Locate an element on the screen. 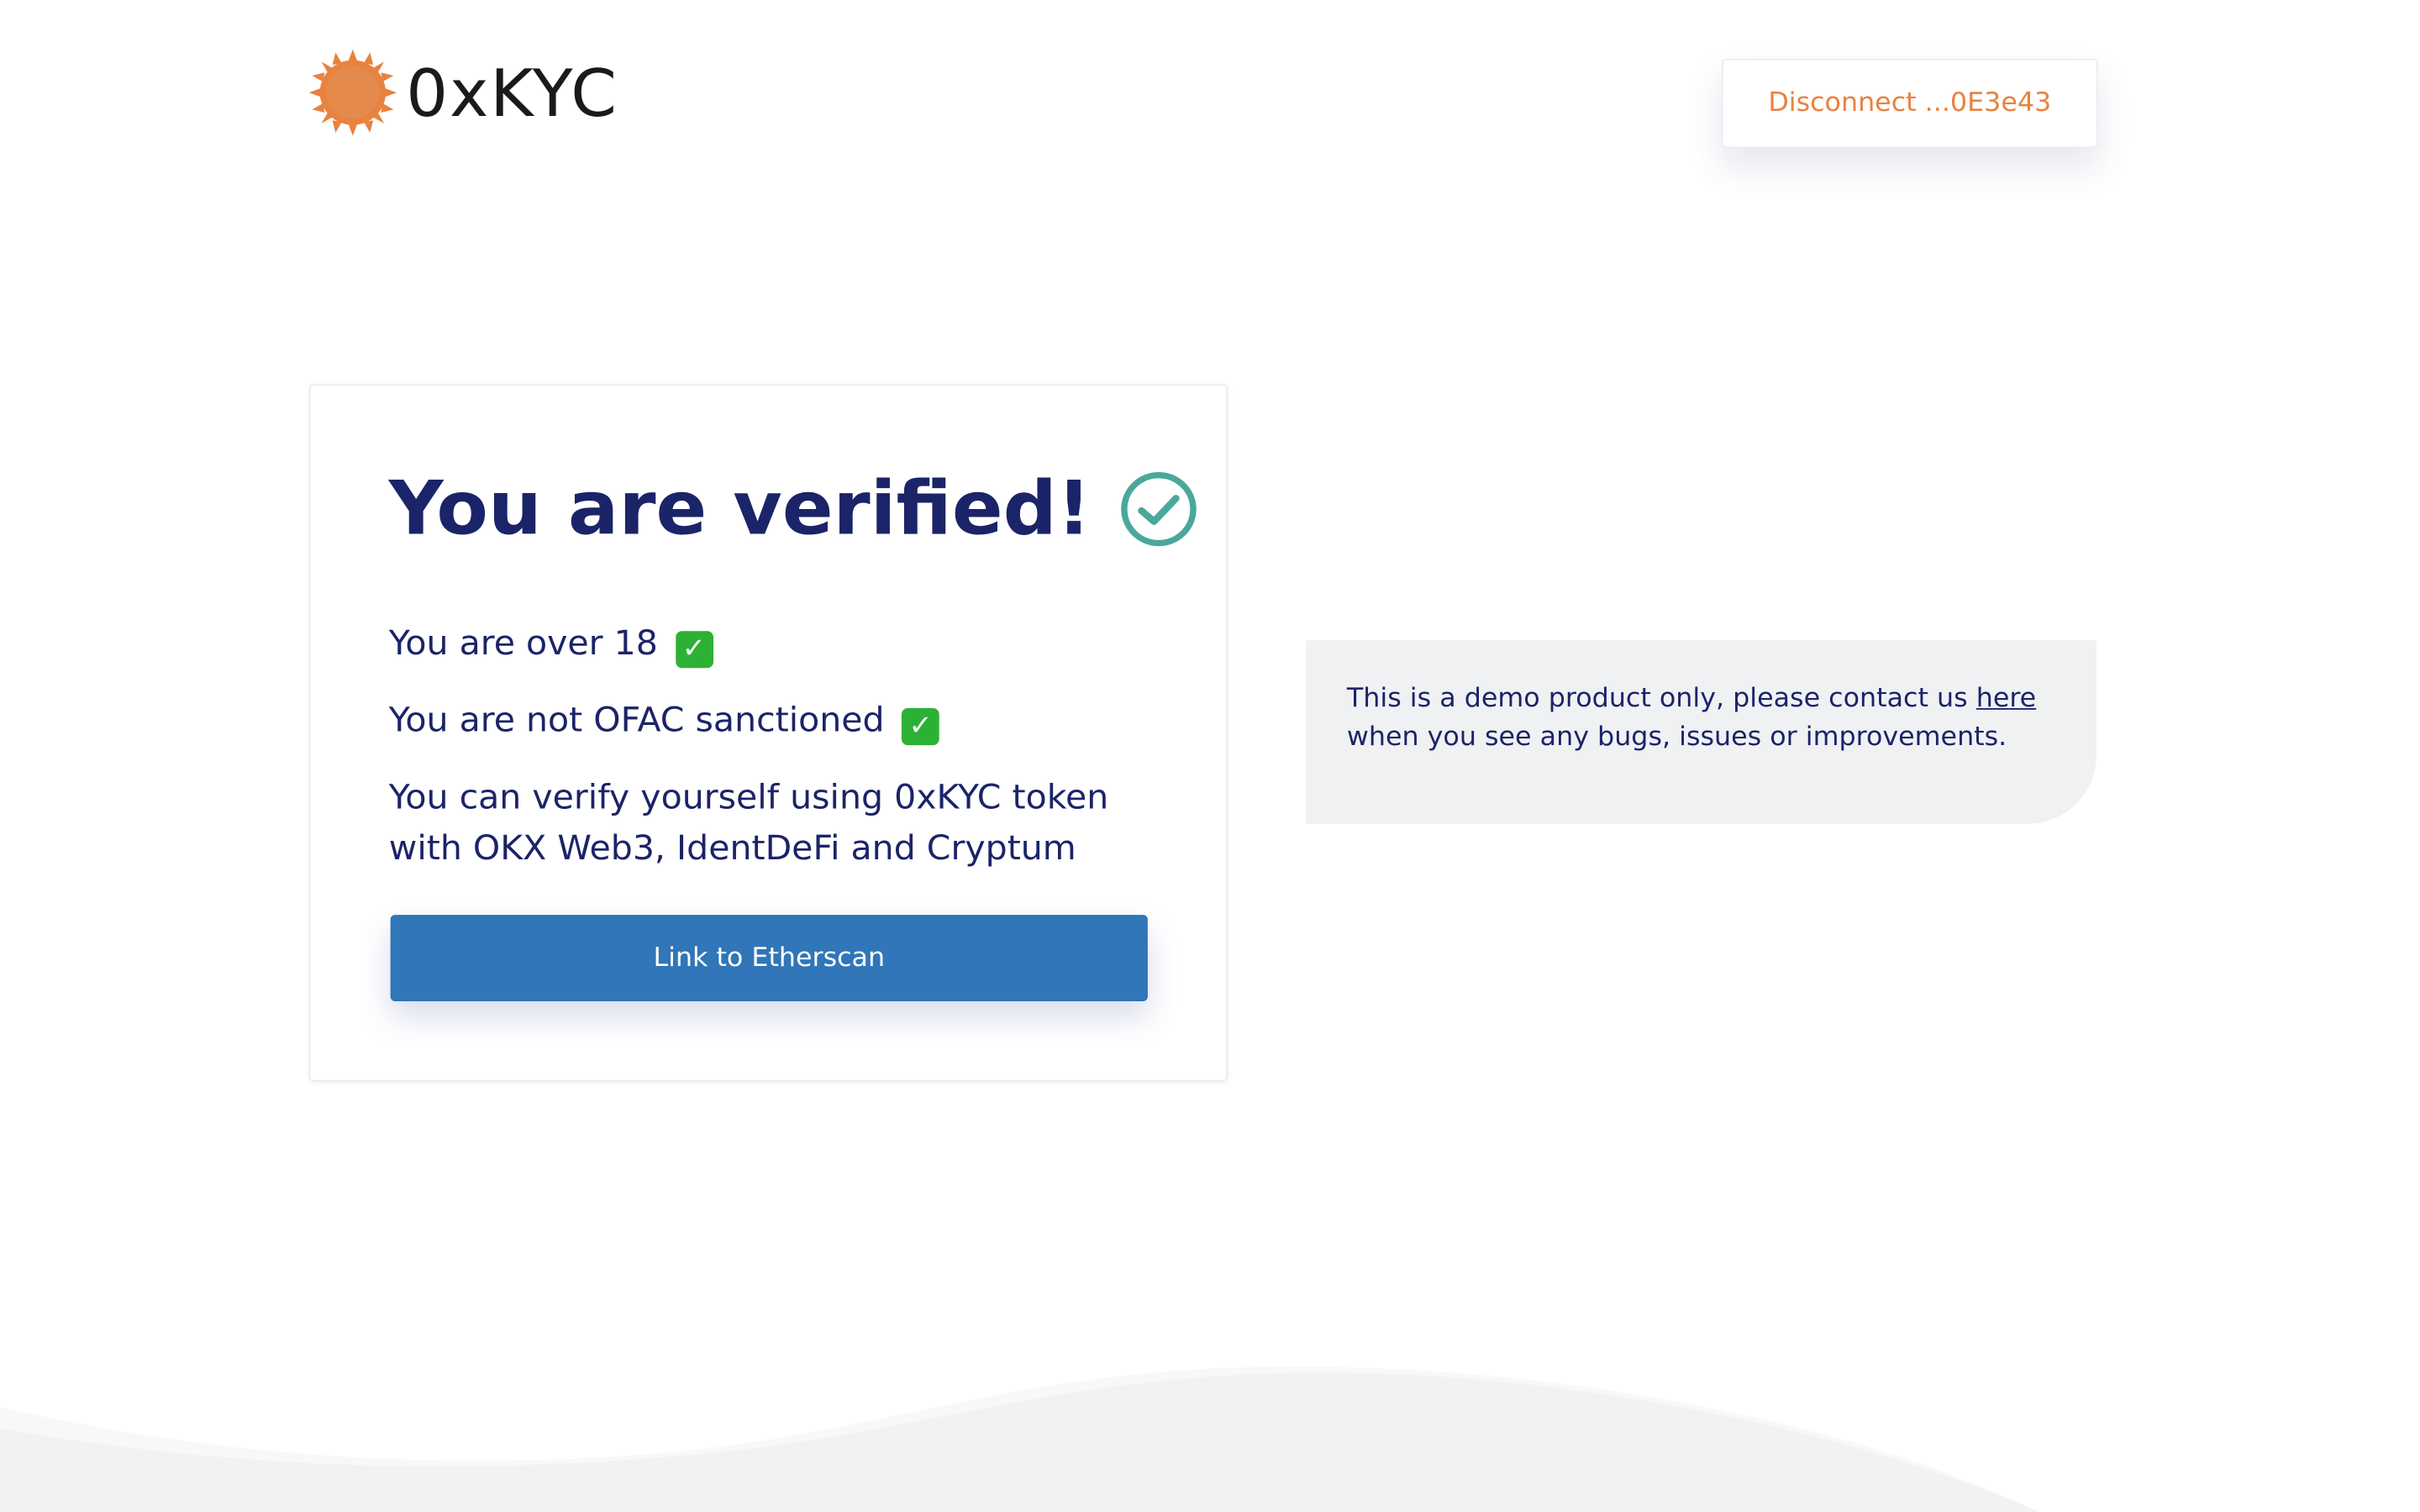  check-ofac: You are not OFAC sanctioned ✓ is located at coordinates (664, 721).